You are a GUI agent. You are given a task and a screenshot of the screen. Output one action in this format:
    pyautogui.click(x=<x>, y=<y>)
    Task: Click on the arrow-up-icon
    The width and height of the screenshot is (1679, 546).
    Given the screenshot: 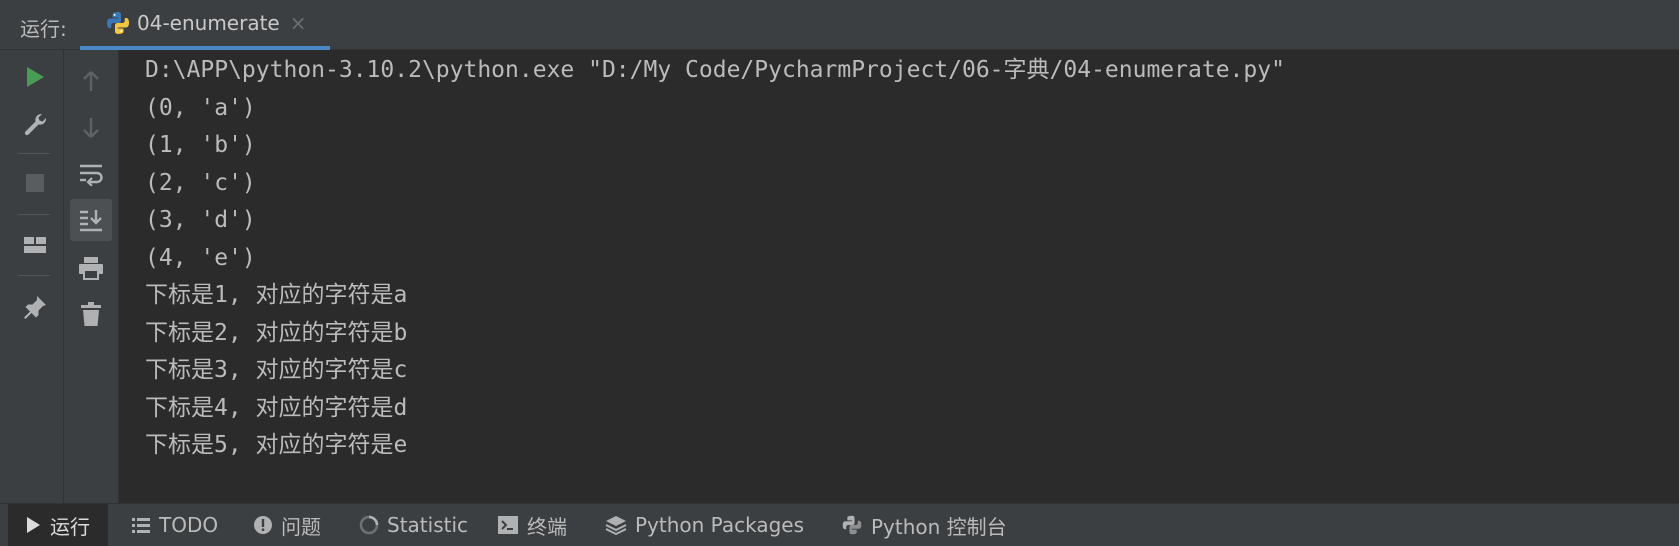 What is the action you would take?
    pyautogui.click(x=91, y=81)
    